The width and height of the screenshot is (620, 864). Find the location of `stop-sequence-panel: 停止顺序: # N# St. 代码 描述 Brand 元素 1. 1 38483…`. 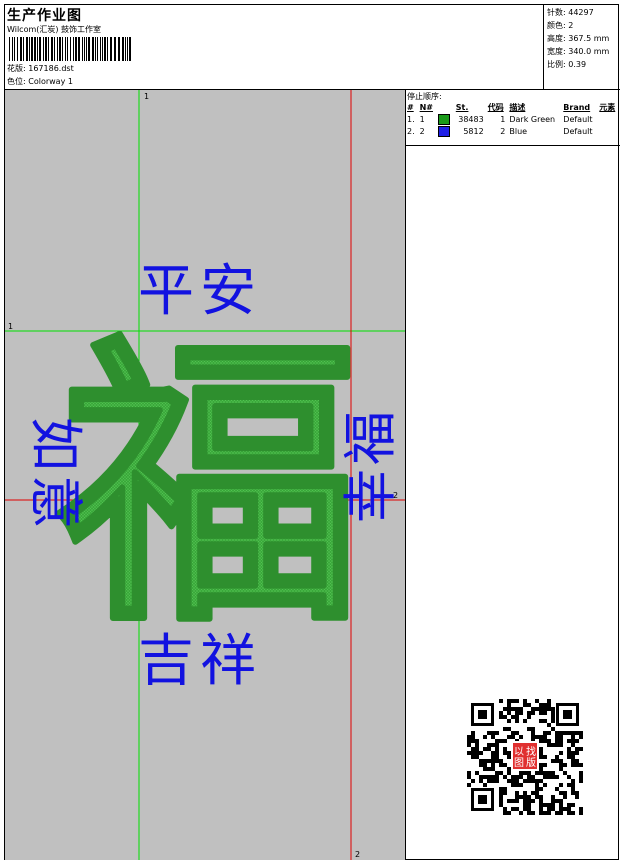

stop-sequence-panel: 停止顺序: # N# St. 代码 描述 Brand 元素 1. 1 38483… is located at coordinates (512, 113).